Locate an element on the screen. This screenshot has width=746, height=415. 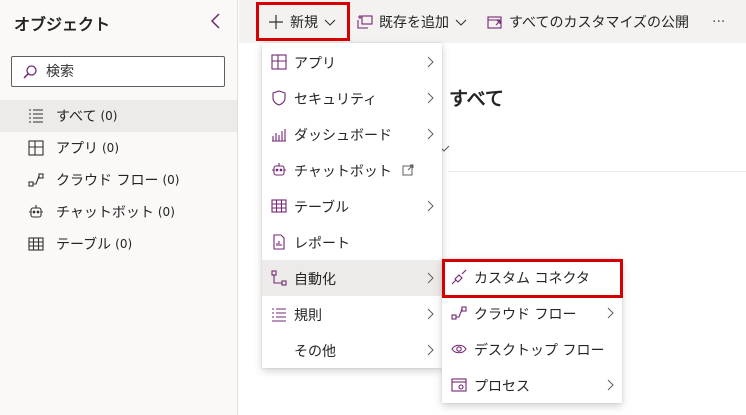
more-icon: ··· is located at coordinates (719, 21).